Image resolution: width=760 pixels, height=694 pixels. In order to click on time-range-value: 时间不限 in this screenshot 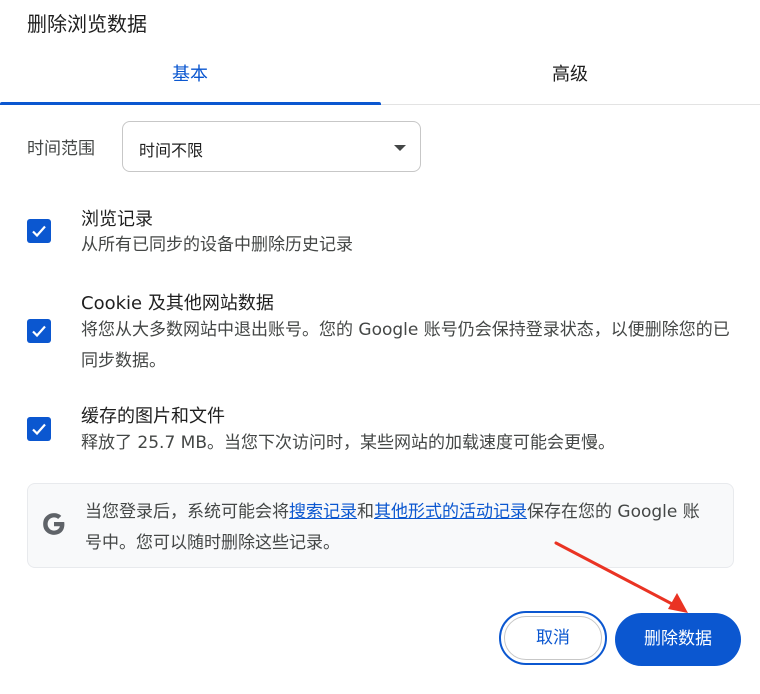, I will do `click(171, 150)`.